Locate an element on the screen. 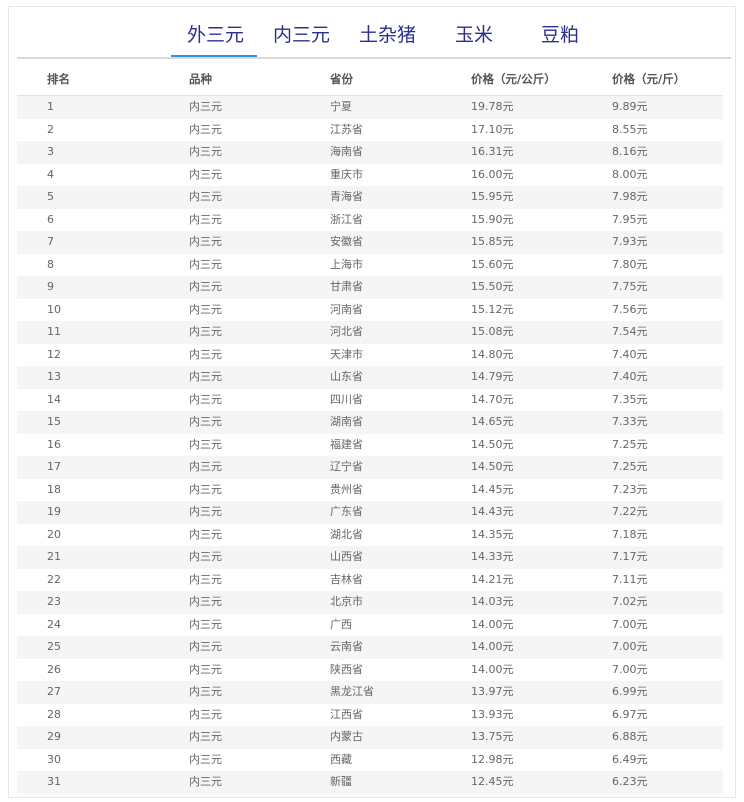  tab-dou-po: 豆粕 is located at coordinates (560, 35).